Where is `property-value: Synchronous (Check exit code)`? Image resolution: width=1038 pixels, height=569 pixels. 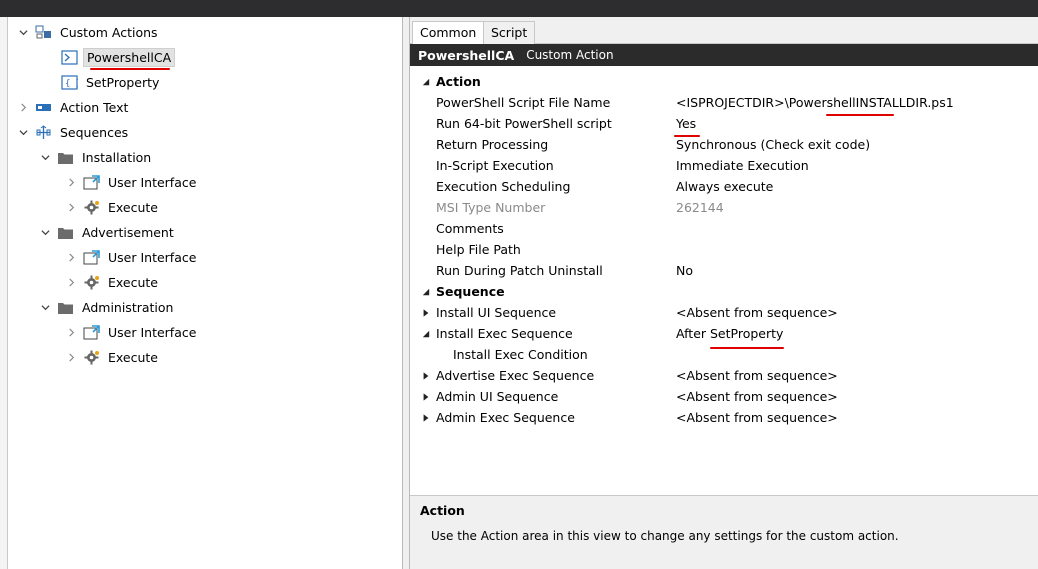
property-value: Synchronous (Check exit code) is located at coordinates (773, 144).